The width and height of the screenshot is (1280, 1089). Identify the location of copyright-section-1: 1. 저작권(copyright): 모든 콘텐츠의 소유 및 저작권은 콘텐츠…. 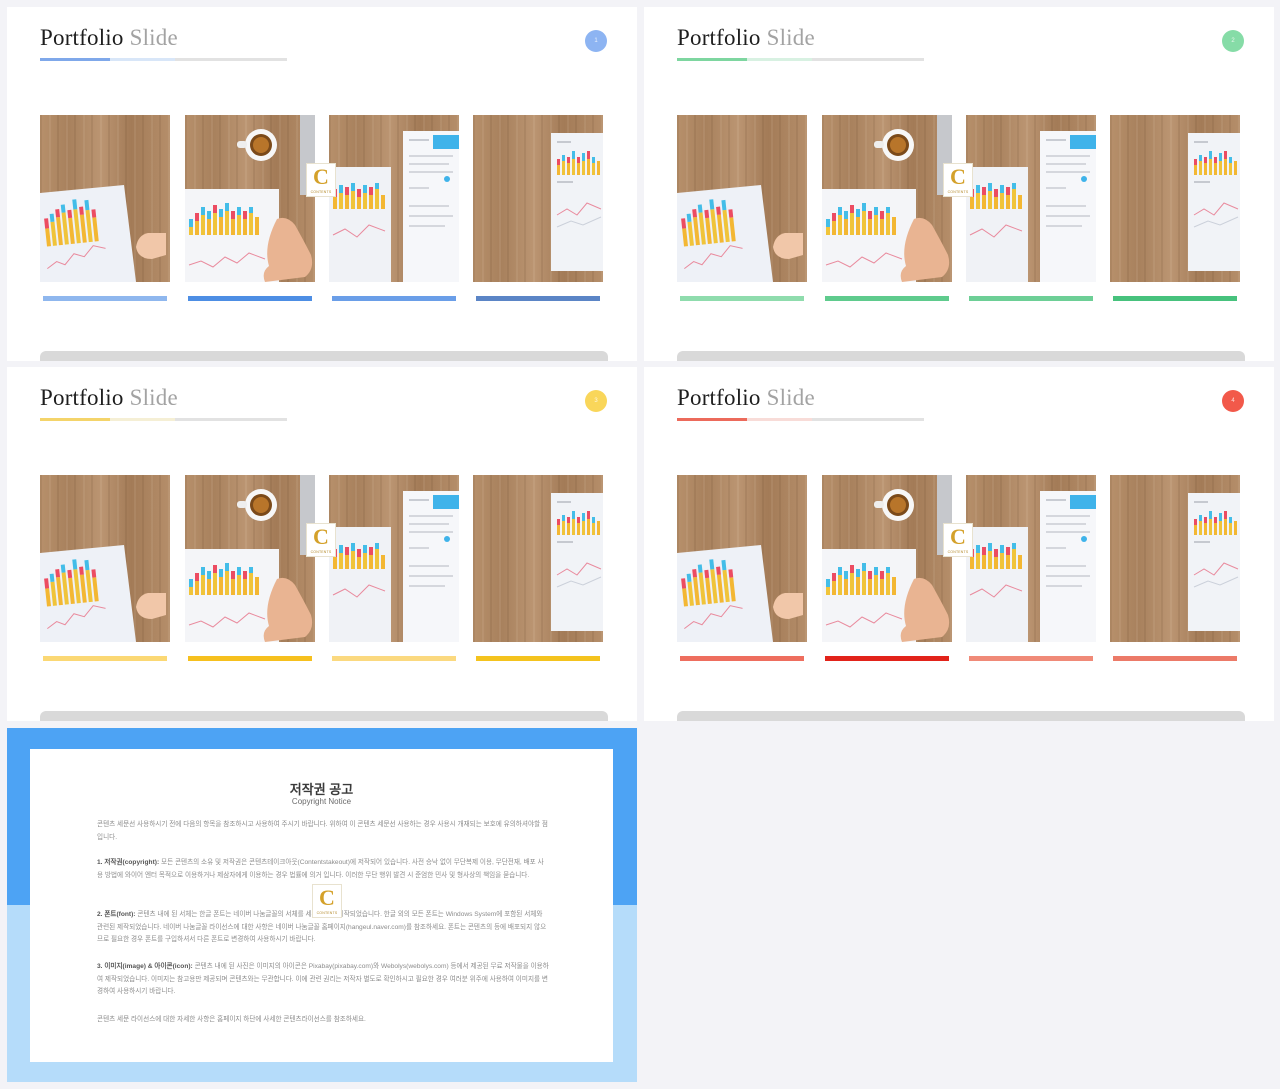
(320, 869).